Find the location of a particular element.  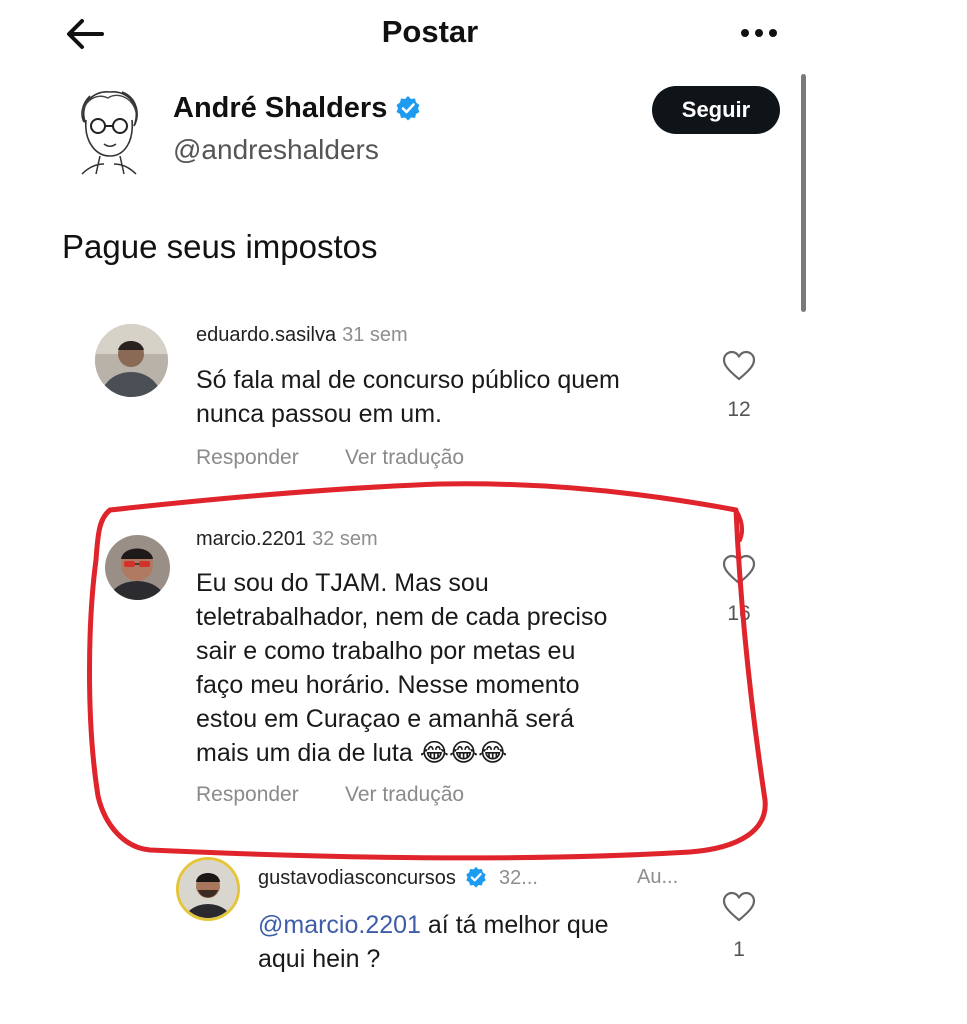

like-count: 16 is located at coordinates (739, 613).